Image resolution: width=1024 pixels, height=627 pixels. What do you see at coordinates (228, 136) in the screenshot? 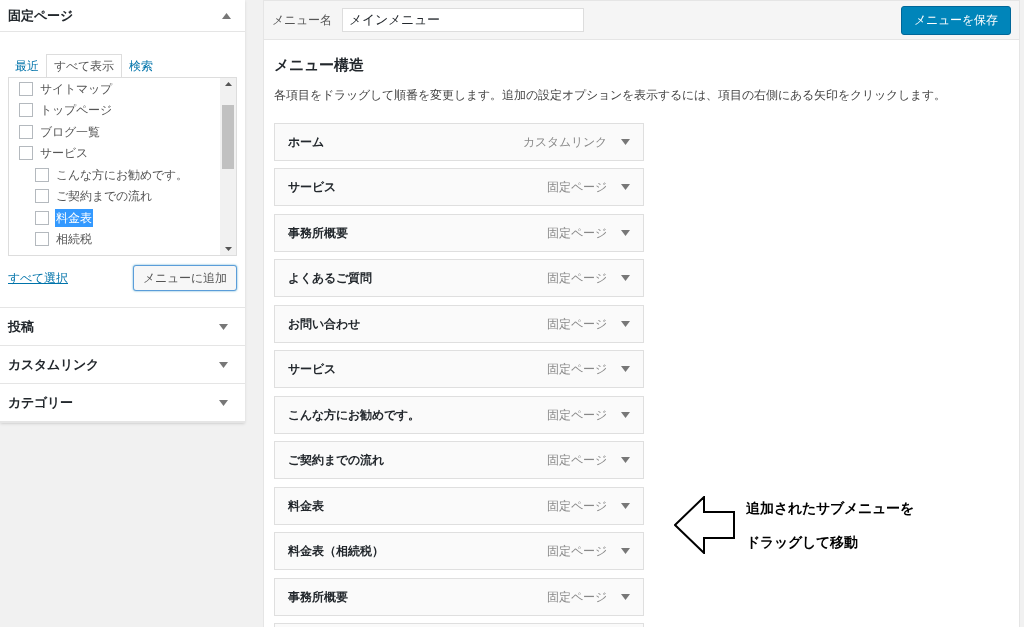
I see `scrollbar-thumb` at bounding box center [228, 136].